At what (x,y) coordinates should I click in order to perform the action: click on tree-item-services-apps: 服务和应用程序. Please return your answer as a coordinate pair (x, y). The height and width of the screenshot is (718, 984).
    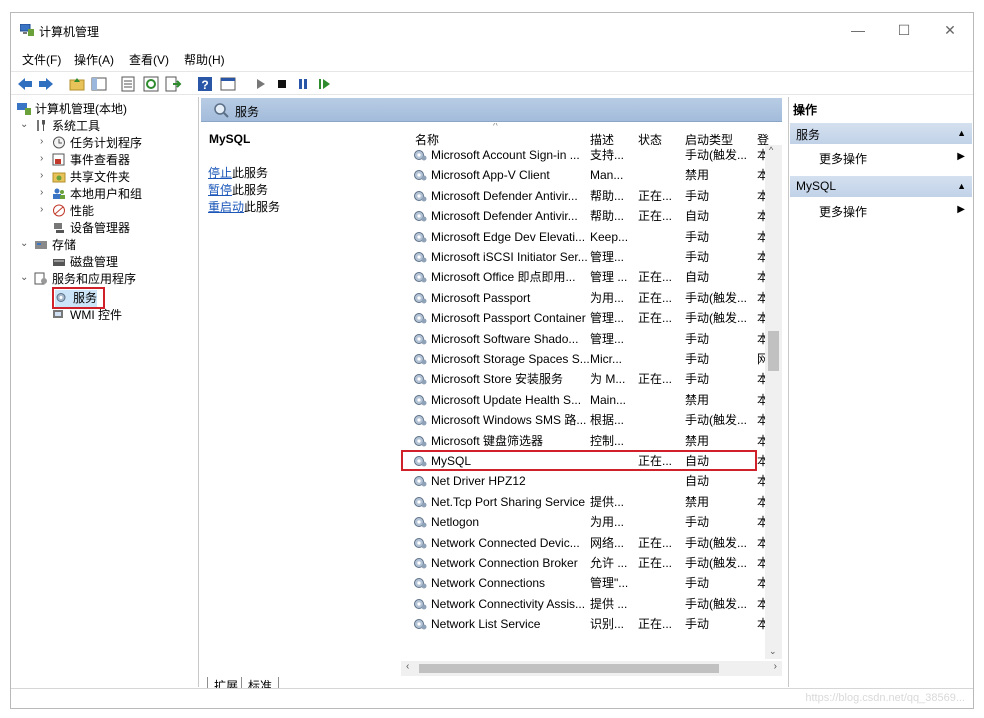
    Looking at the image, I should click on (85, 279).